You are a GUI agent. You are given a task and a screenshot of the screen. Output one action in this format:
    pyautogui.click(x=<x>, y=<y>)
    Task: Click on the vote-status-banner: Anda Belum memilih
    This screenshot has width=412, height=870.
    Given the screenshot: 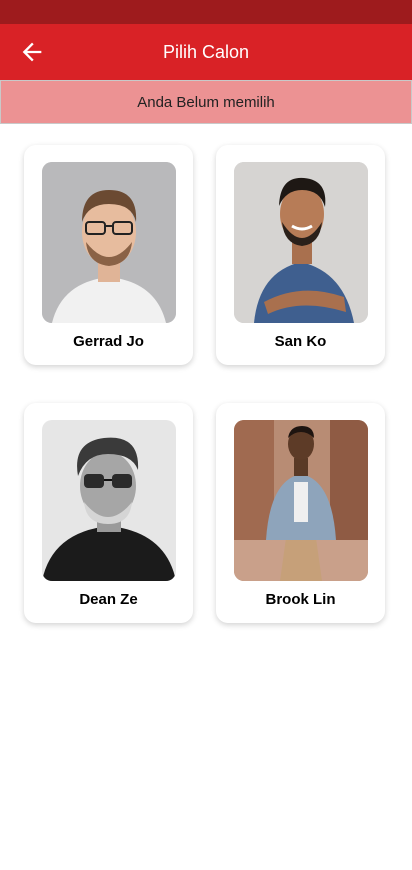 What is the action you would take?
    pyautogui.click(x=206, y=102)
    